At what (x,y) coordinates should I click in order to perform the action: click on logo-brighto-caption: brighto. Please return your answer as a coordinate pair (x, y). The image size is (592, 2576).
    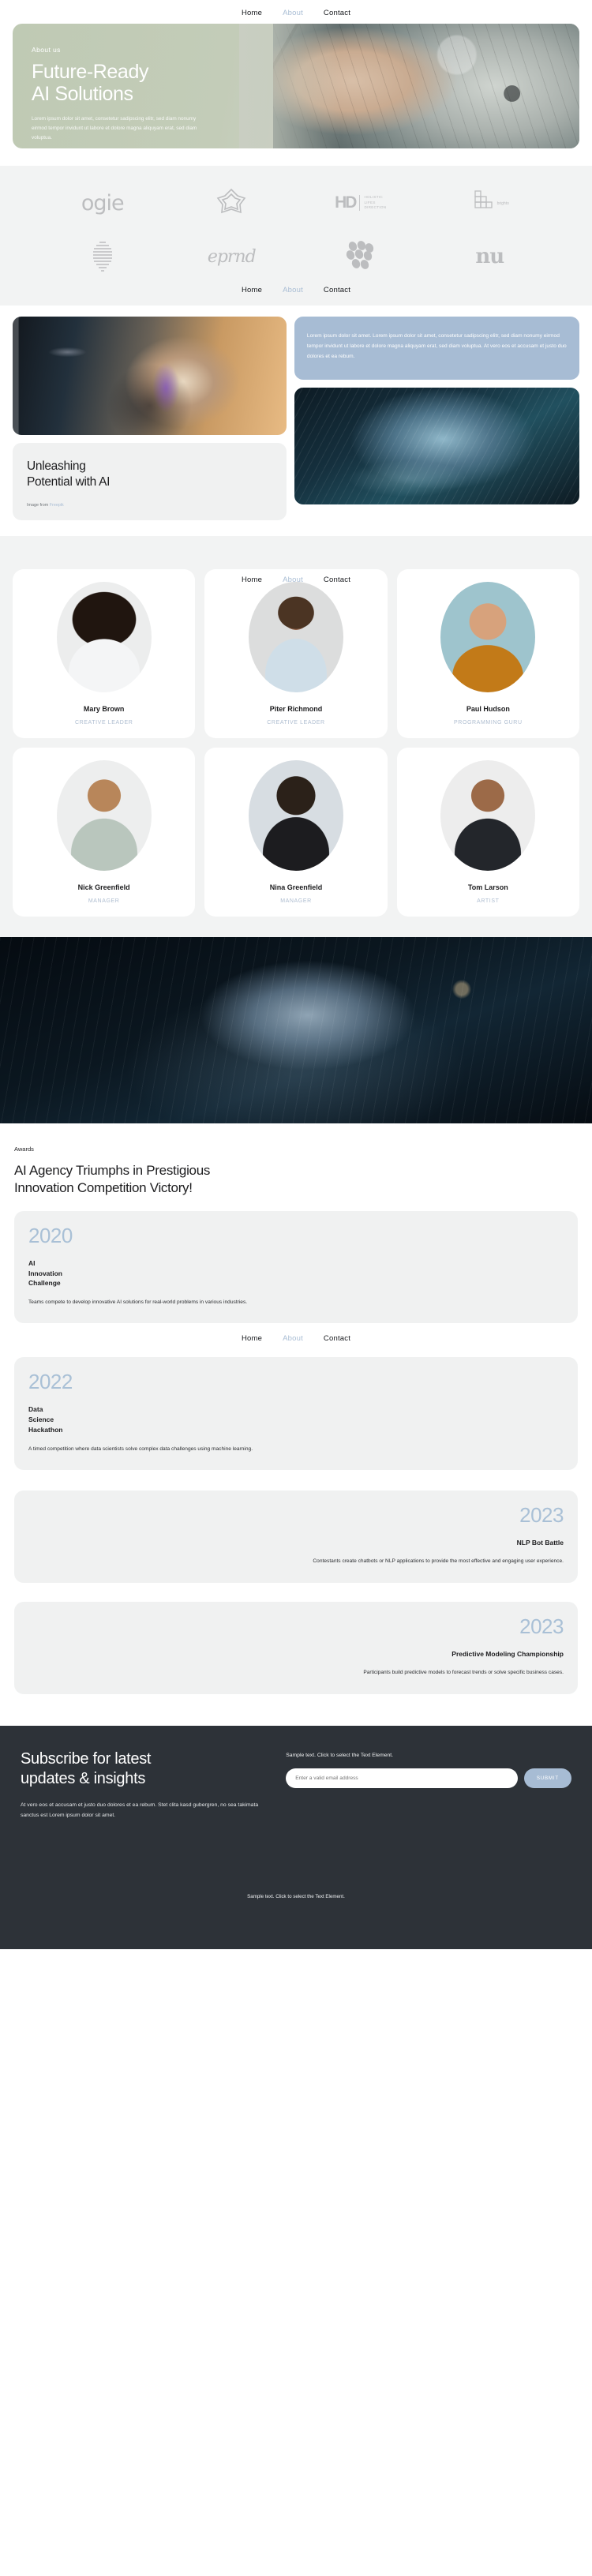
    Looking at the image, I should click on (502, 203).